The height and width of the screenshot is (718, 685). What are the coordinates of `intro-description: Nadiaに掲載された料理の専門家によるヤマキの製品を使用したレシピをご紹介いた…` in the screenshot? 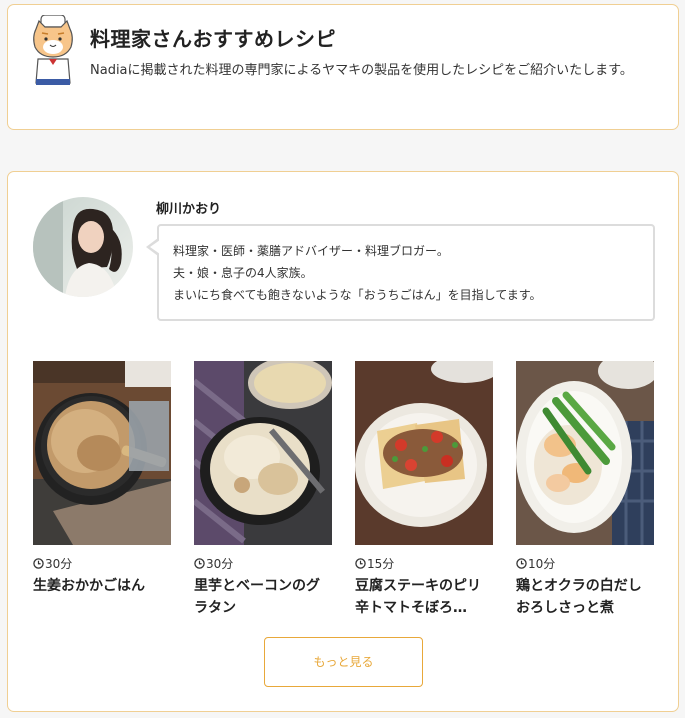 It's located at (361, 70).